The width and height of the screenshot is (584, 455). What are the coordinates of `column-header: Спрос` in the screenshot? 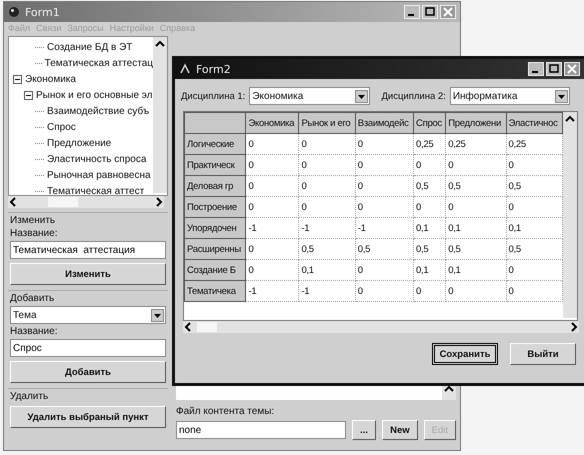 It's located at (430, 123).